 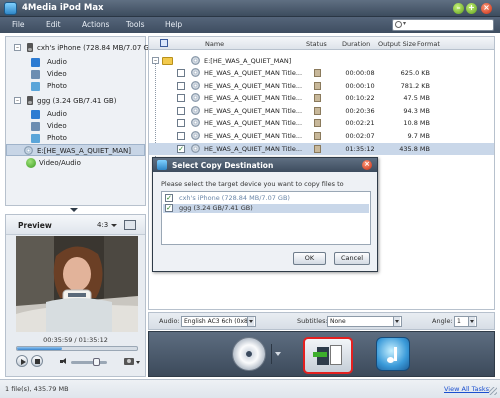 What do you see at coordinates (173, 24) in the screenshot?
I see `menu-help: Help` at bounding box center [173, 24].